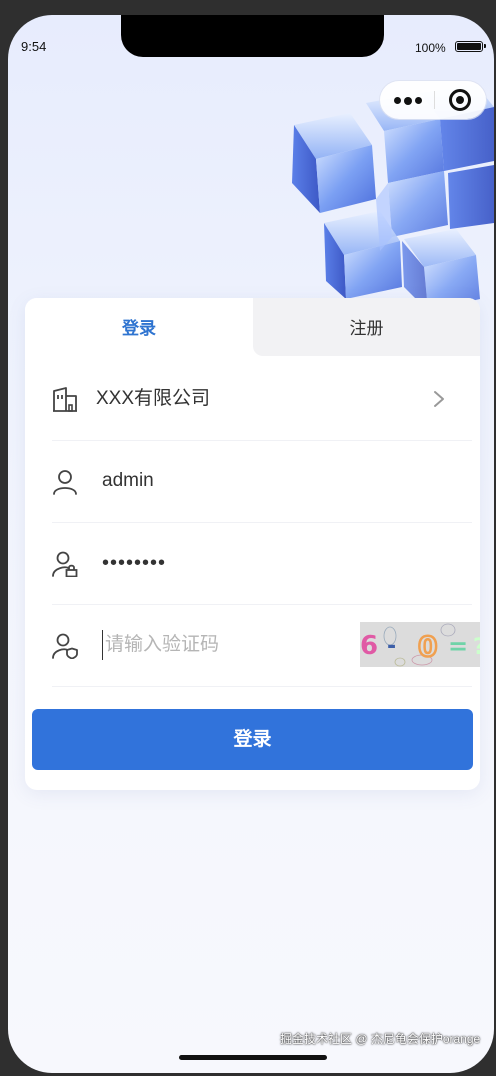  I want to click on home-indicator, so click(253, 1057).